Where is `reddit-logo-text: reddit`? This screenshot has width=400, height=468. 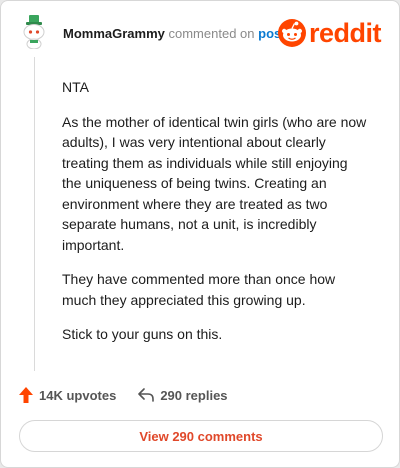
reddit-logo-text: reddit is located at coordinates (345, 32).